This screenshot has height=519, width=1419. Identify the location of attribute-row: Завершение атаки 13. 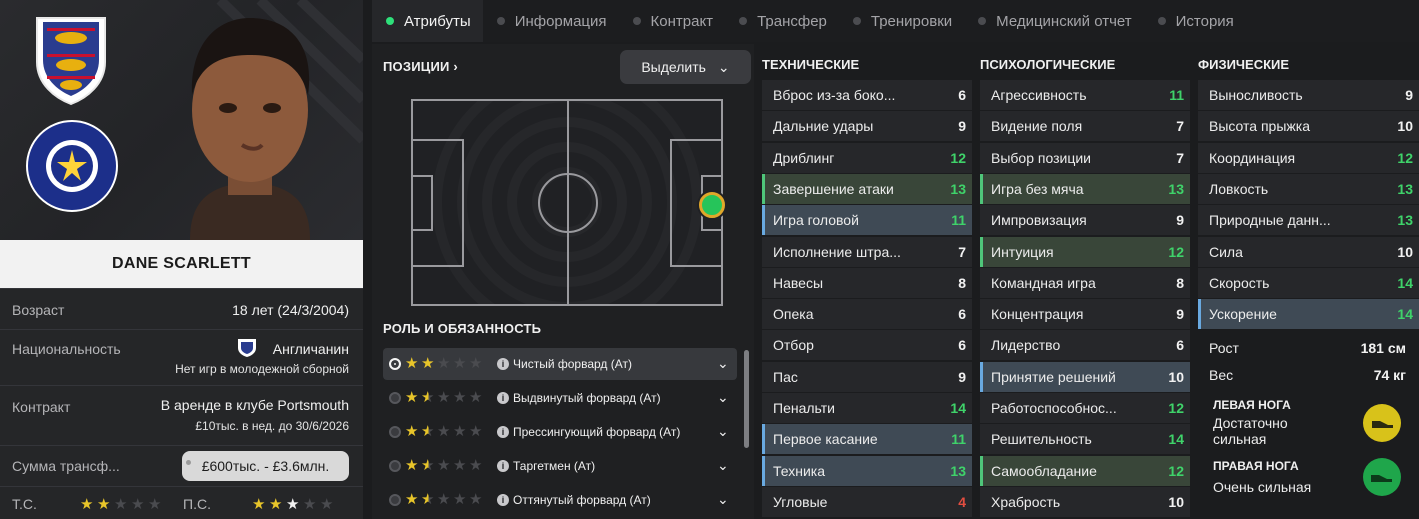
(867, 188).